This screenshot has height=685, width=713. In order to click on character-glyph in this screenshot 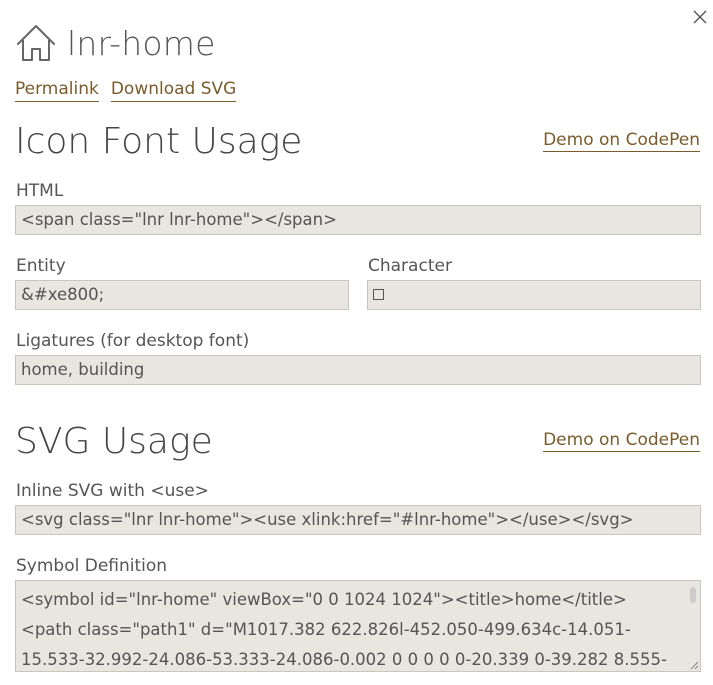, I will do `click(378, 294)`.